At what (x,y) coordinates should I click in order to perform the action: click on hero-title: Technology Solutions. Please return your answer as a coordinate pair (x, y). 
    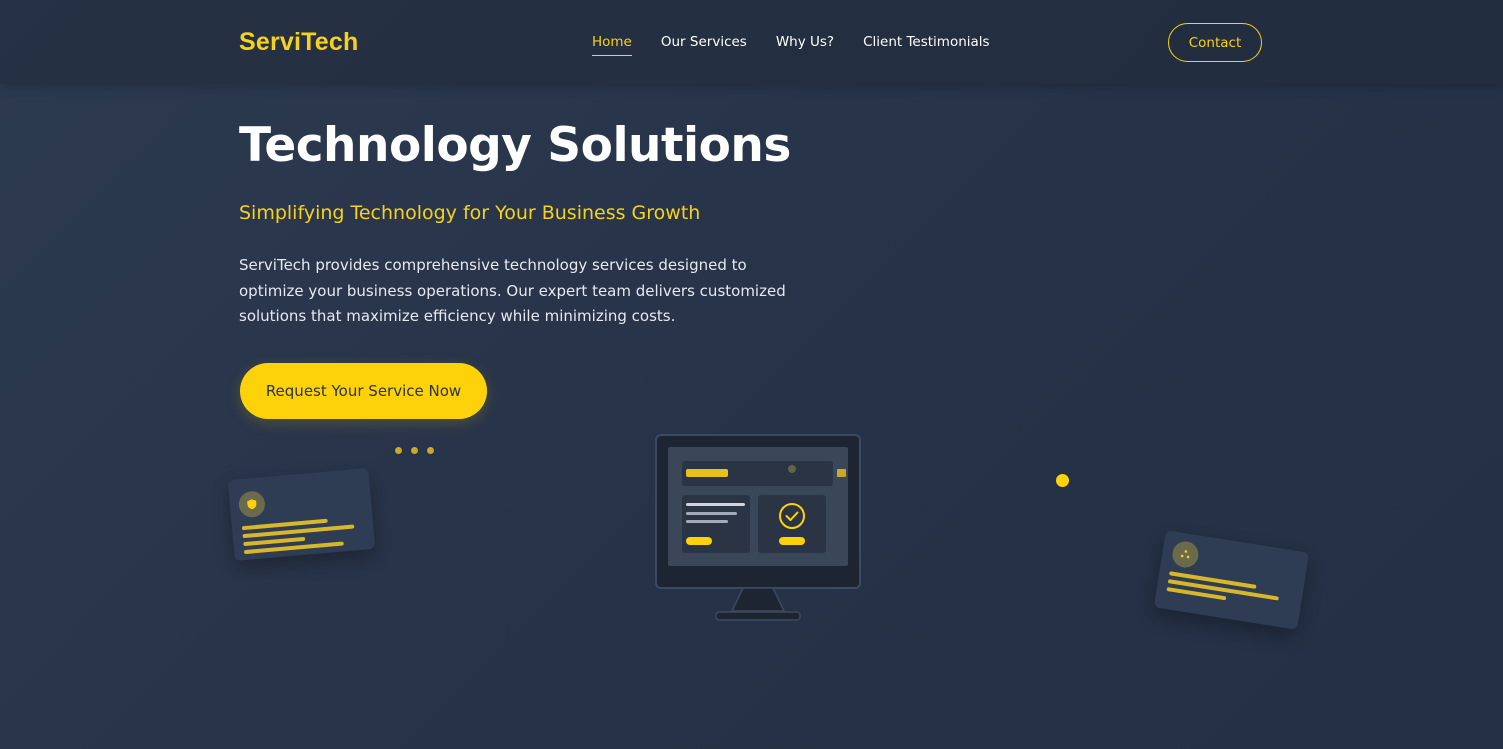
    Looking at the image, I should click on (515, 145).